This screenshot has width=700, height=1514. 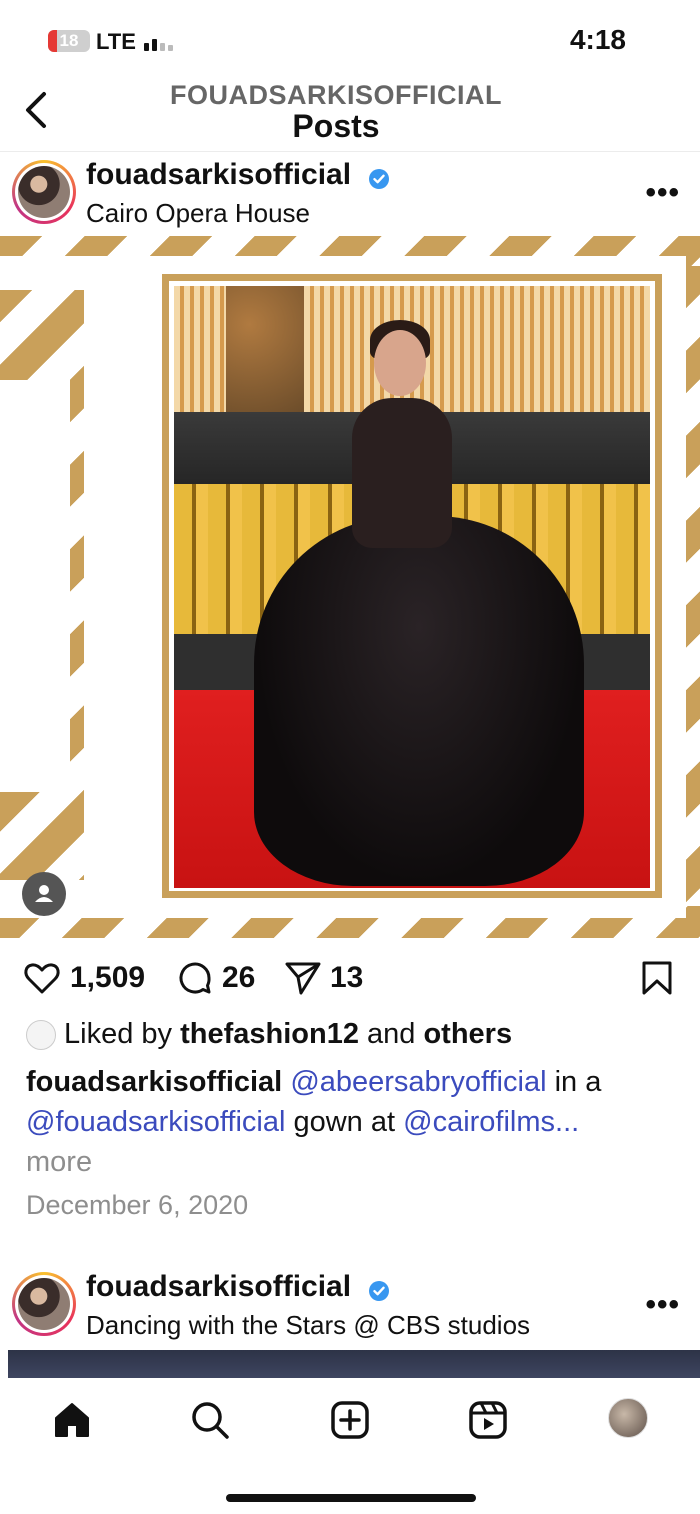 I want to click on liked-by: Liked by thefashion12 and others, so click(x=269, y=1034).